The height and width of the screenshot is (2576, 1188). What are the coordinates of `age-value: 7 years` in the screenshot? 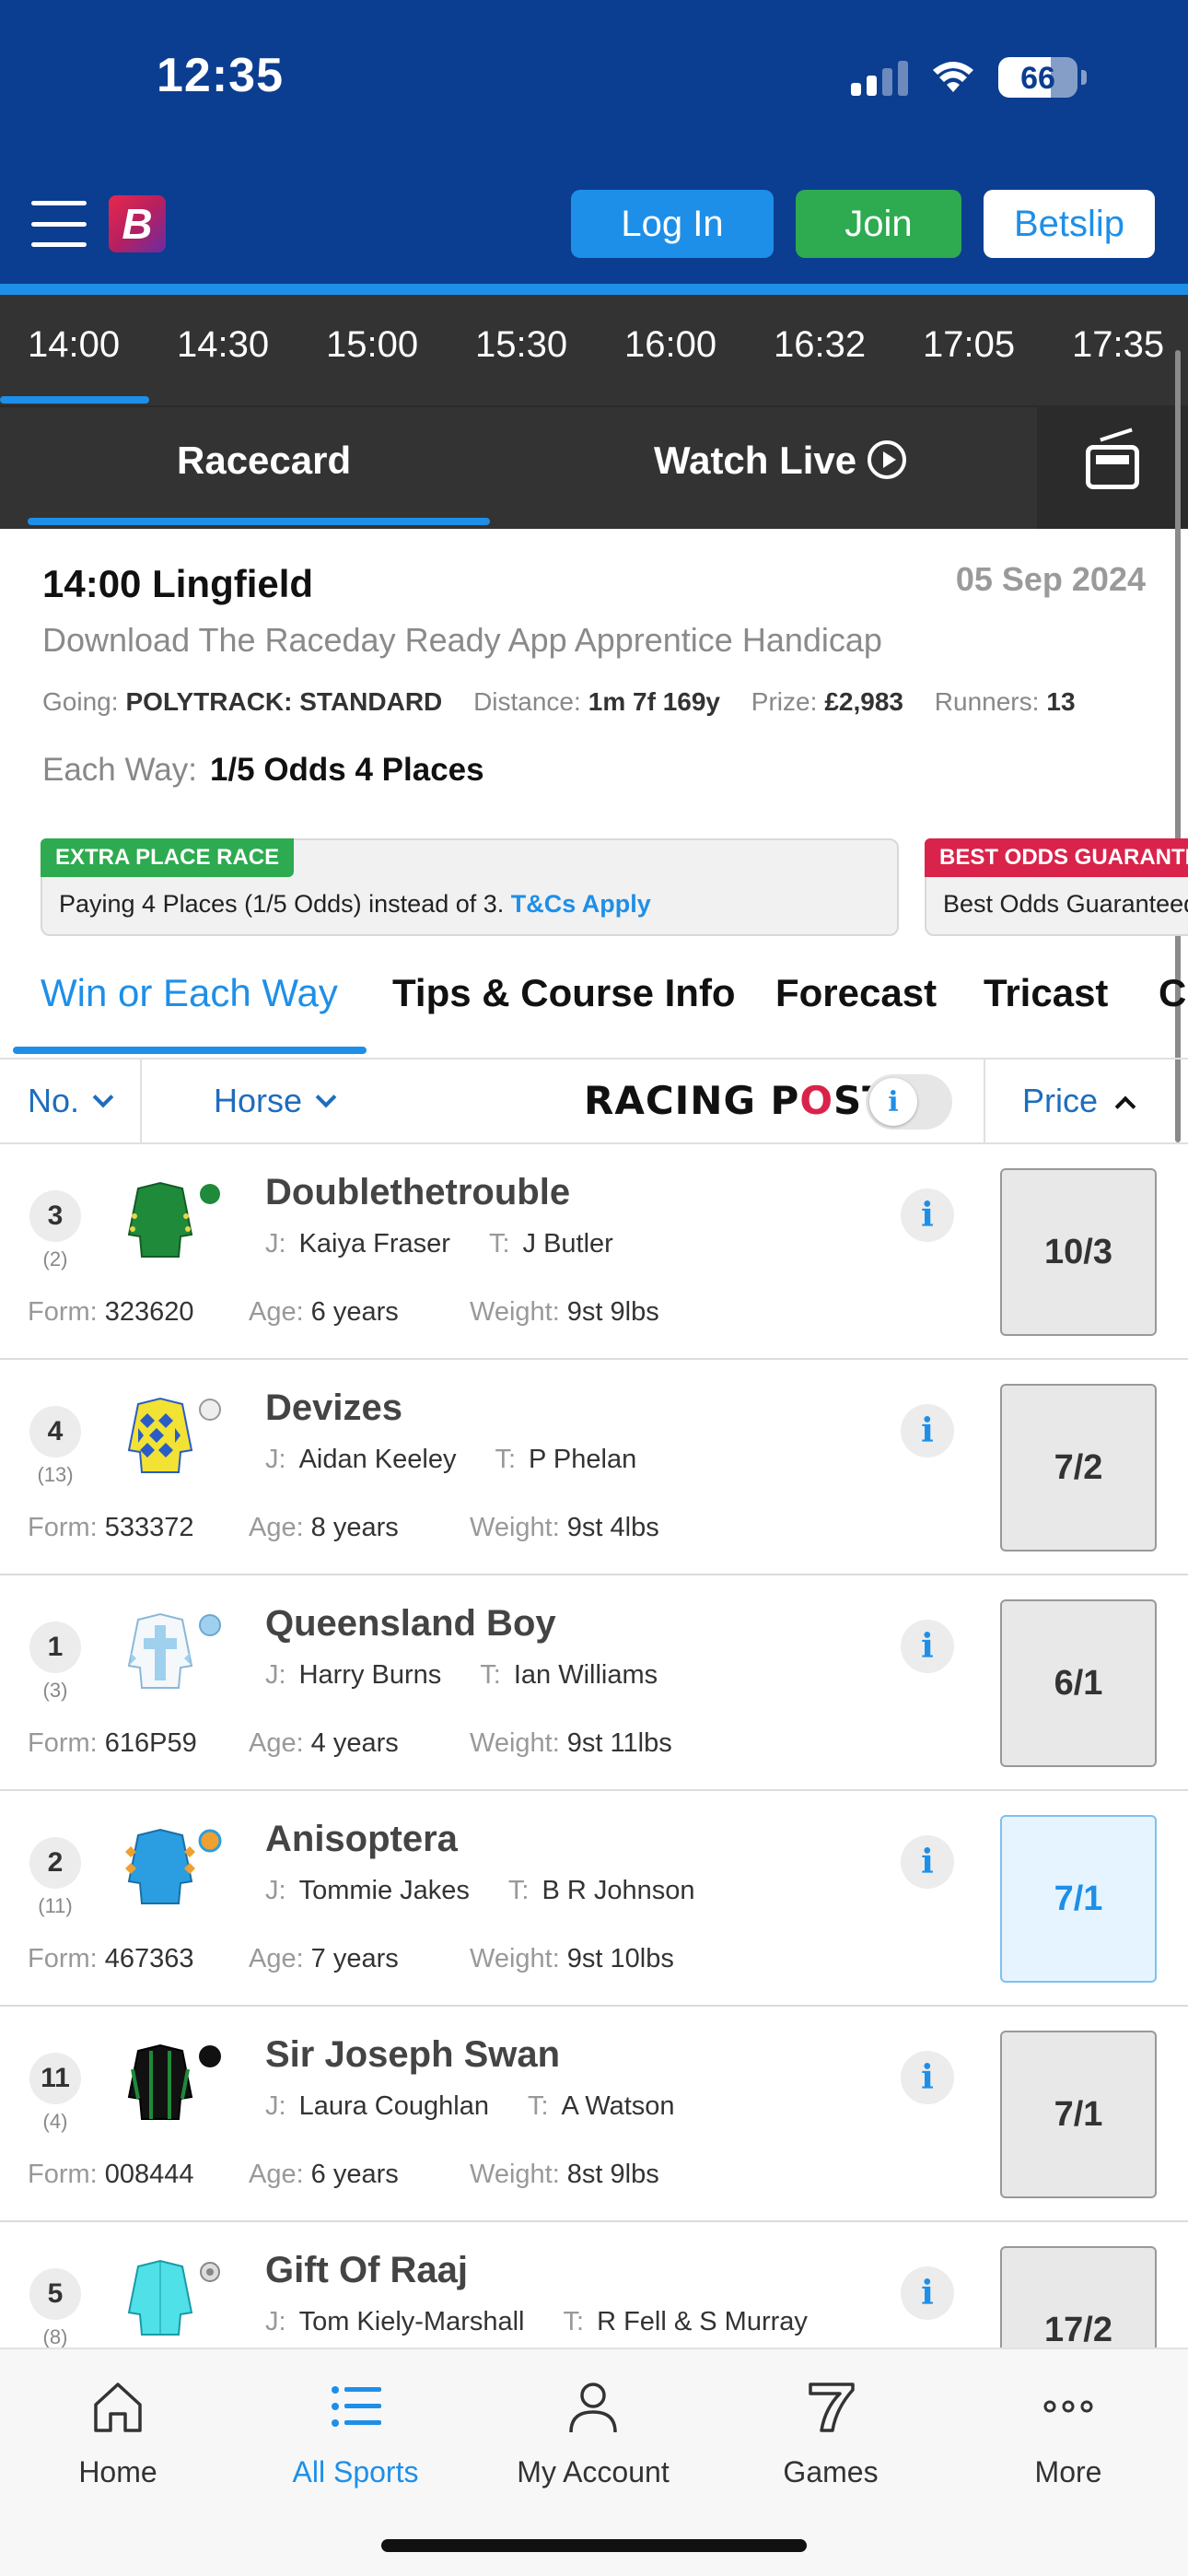 It's located at (354, 1958).